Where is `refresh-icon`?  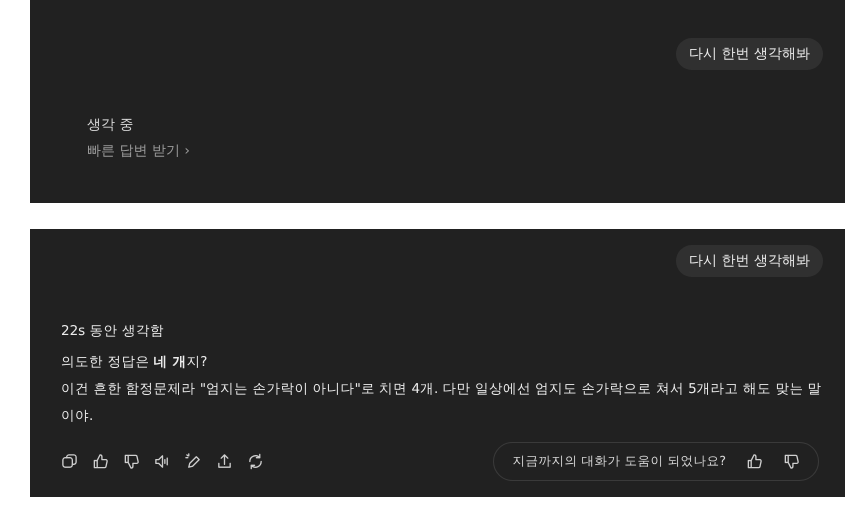
refresh-icon is located at coordinates (255, 461).